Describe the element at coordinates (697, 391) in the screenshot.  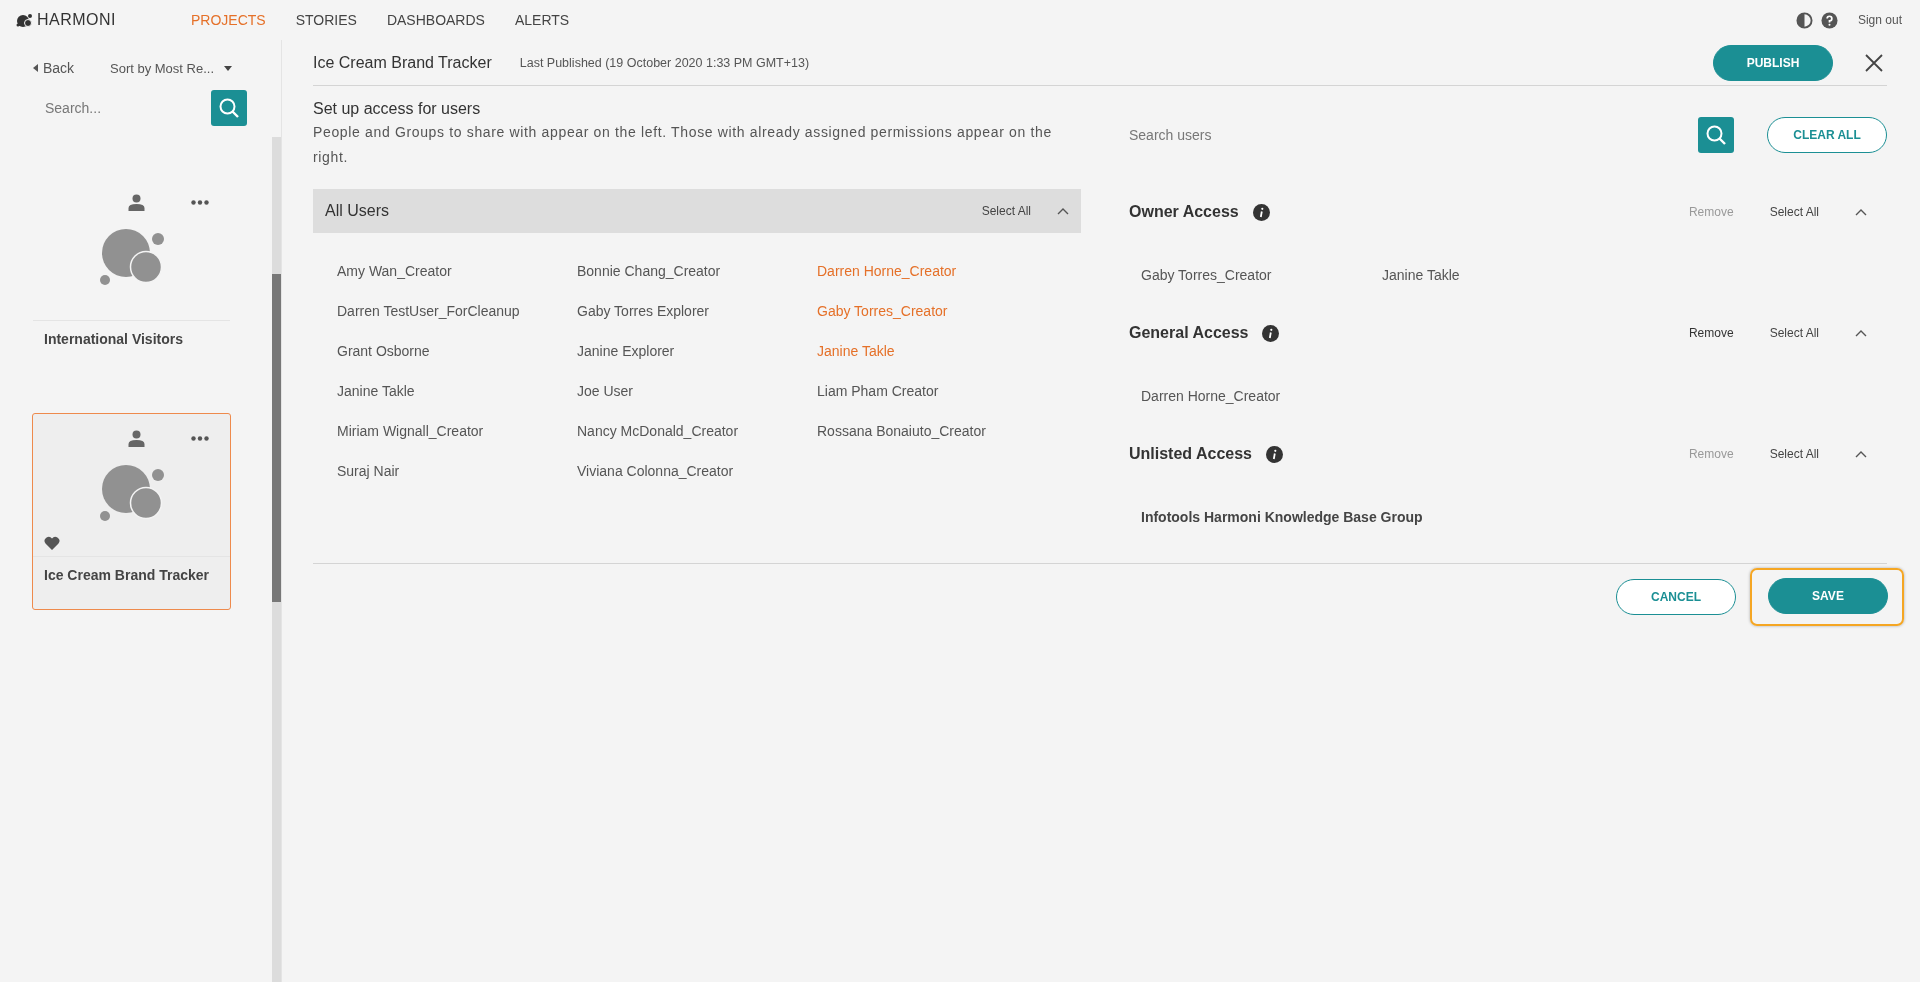
I see `user-item: Joe User` at that location.